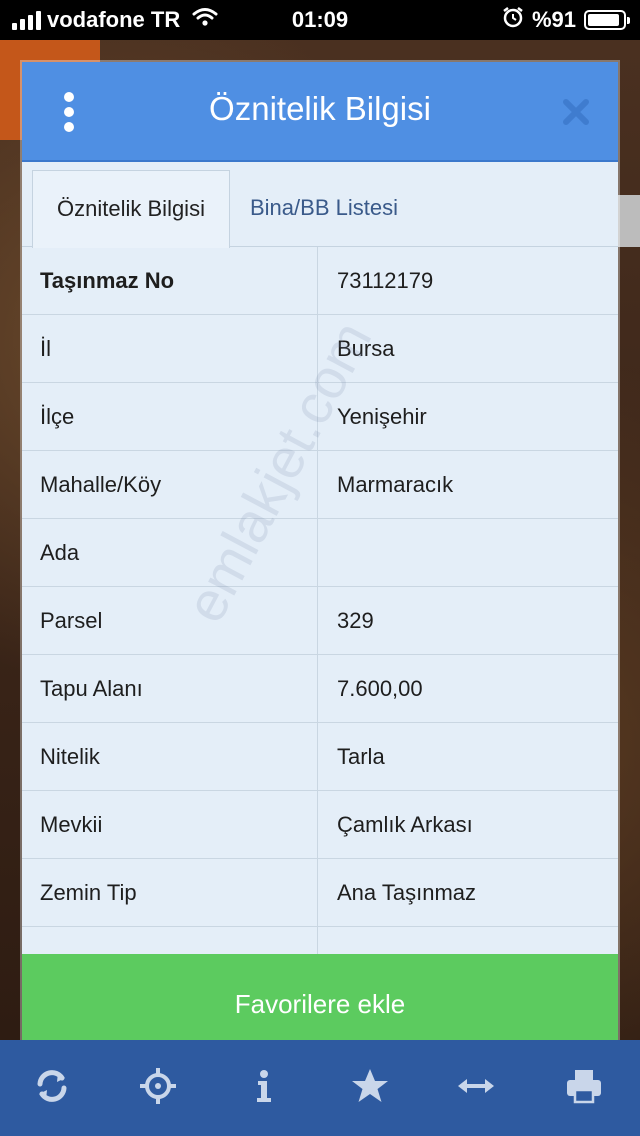 Image resolution: width=640 pixels, height=1136 pixels. Describe the element at coordinates (170, 892) in the screenshot. I see `row-label: Zemin Tip` at that location.